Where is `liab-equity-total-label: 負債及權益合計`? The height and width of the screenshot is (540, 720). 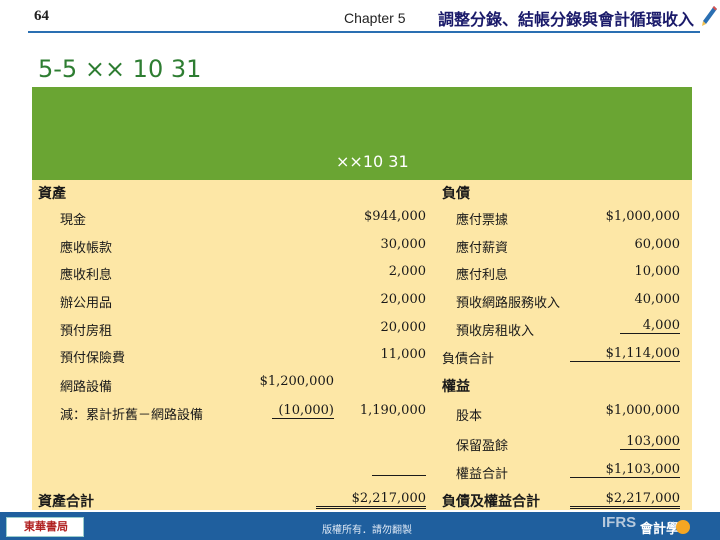 liab-equity-total-label: 負債及權益合計 is located at coordinates (491, 502).